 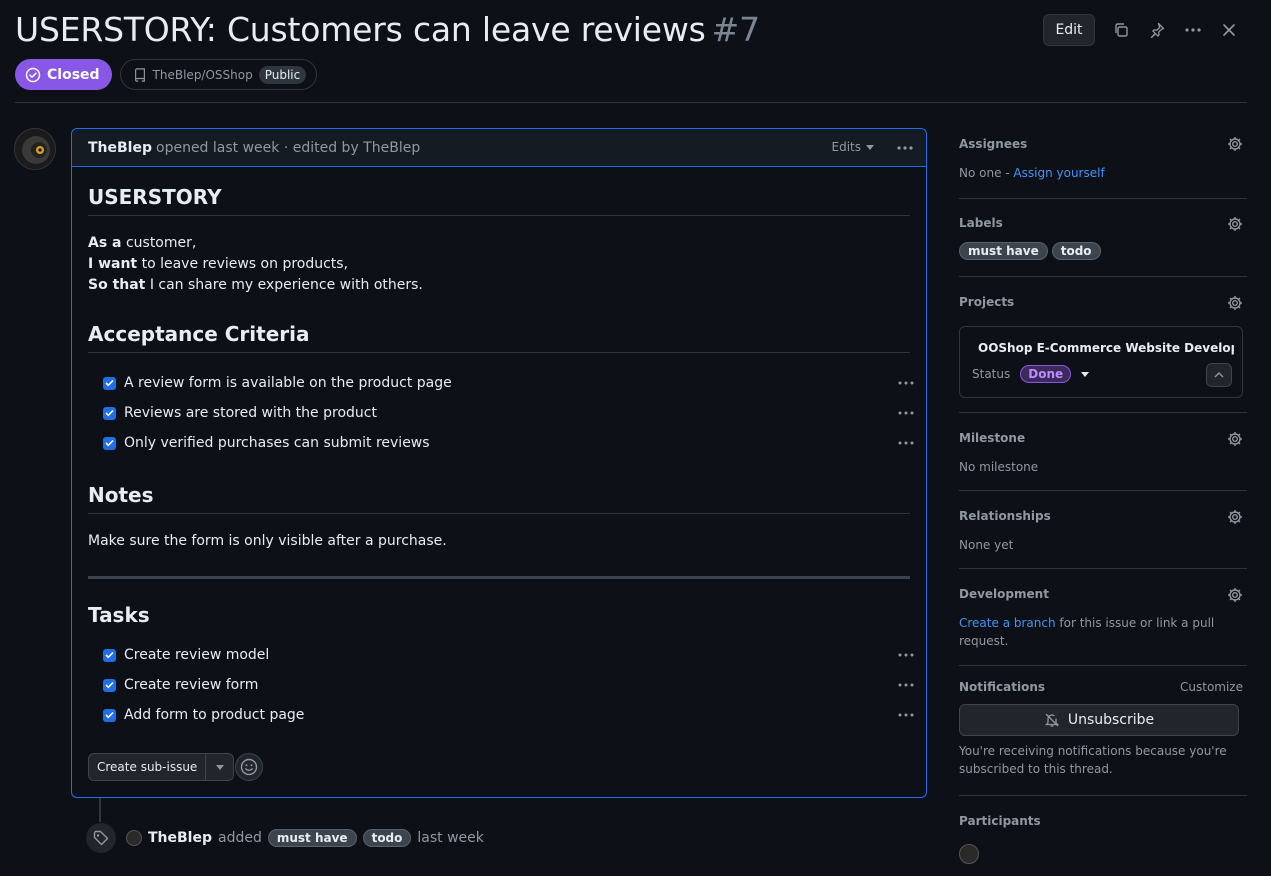 What do you see at coordinates (631, 102) in the screenshot?
I see `header-divider` at bounding box center [631, 102].